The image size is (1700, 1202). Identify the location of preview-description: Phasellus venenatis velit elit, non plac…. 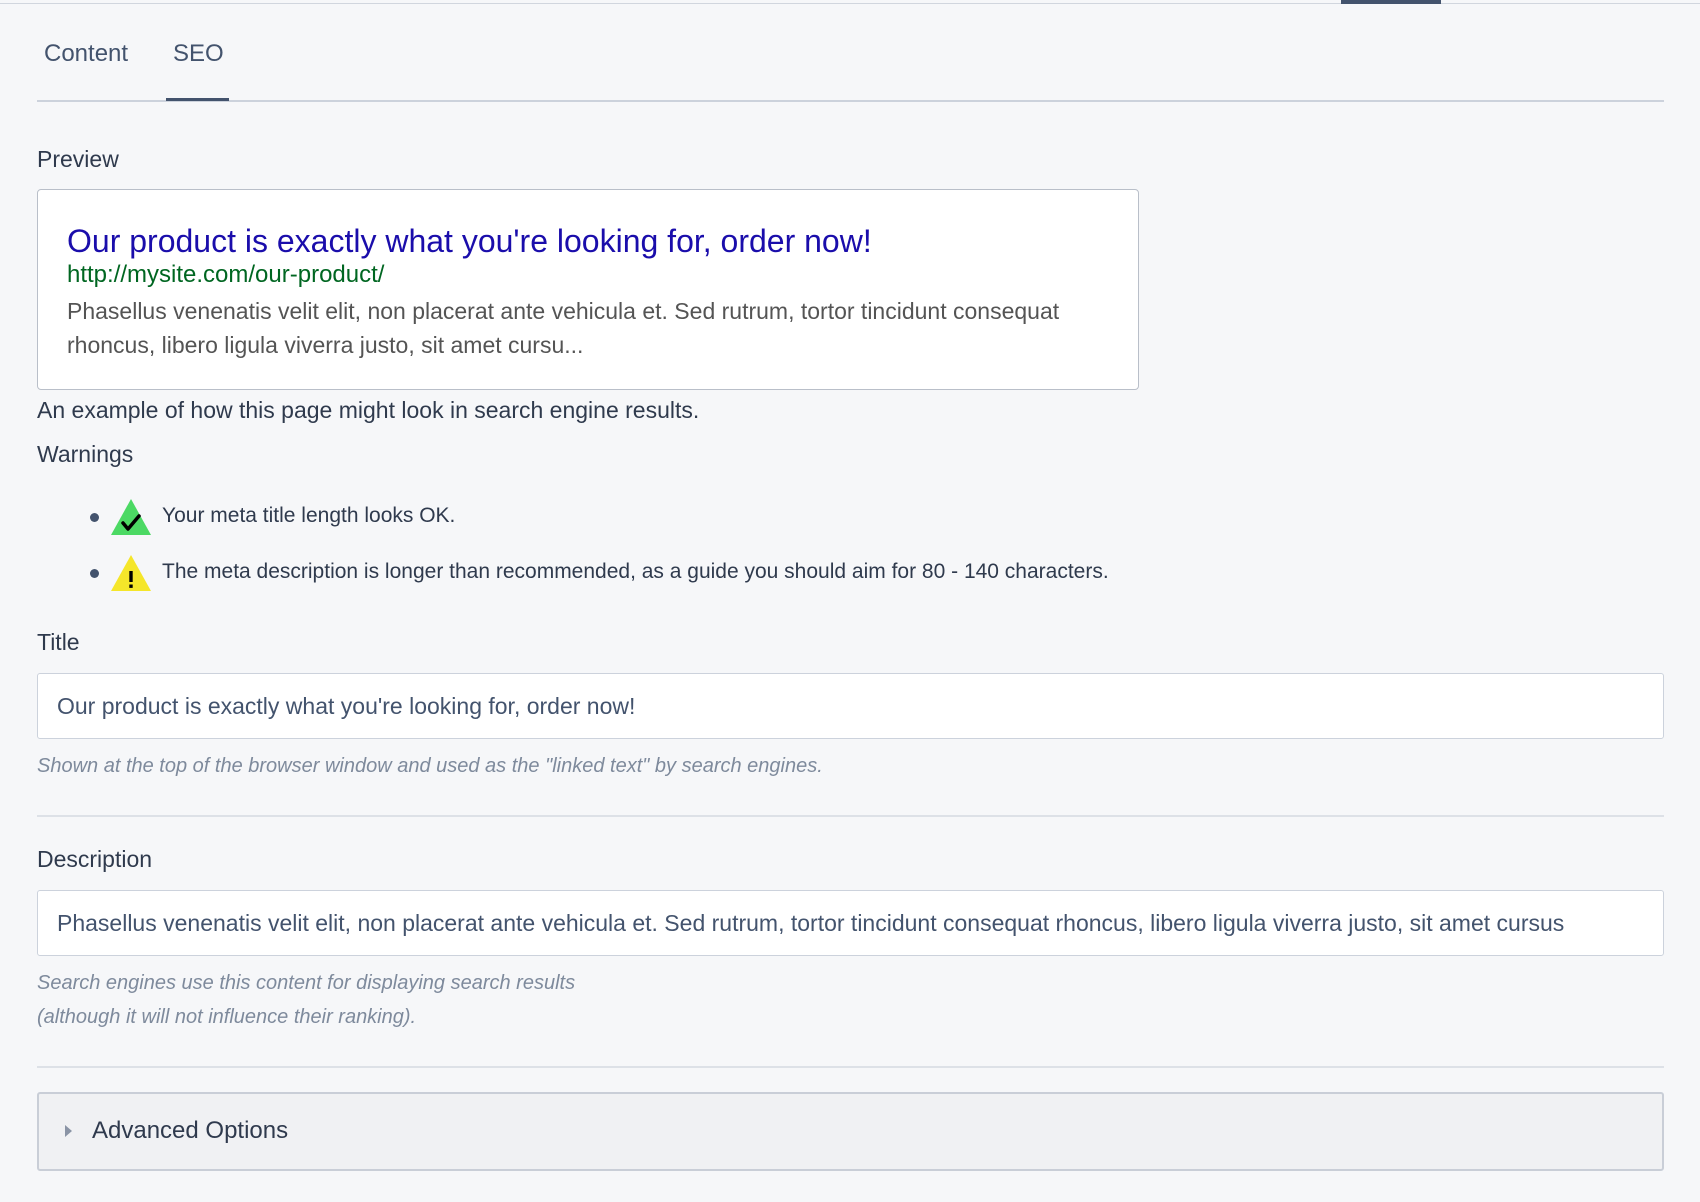
(563, 328).